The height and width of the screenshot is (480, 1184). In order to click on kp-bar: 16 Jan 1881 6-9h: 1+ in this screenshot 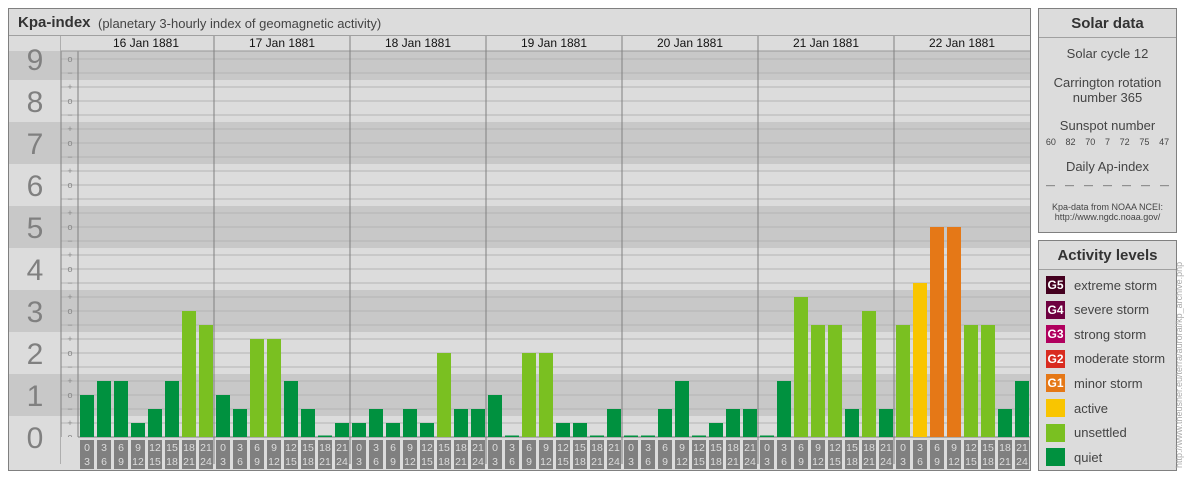, I will do `click(121, 409)`.